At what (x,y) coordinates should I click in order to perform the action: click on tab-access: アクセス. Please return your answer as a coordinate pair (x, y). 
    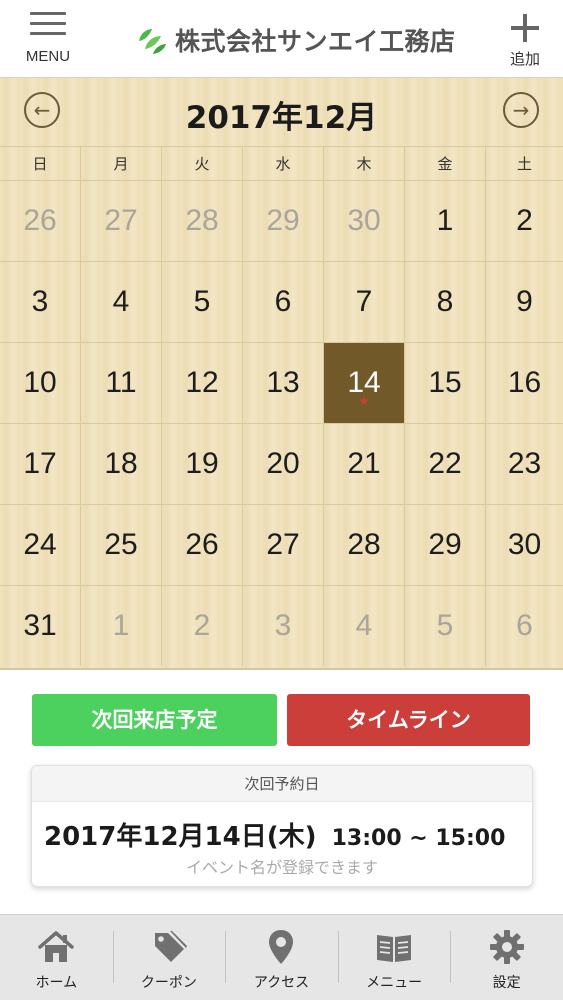
    Looking at the image, I should click on (281, 957).